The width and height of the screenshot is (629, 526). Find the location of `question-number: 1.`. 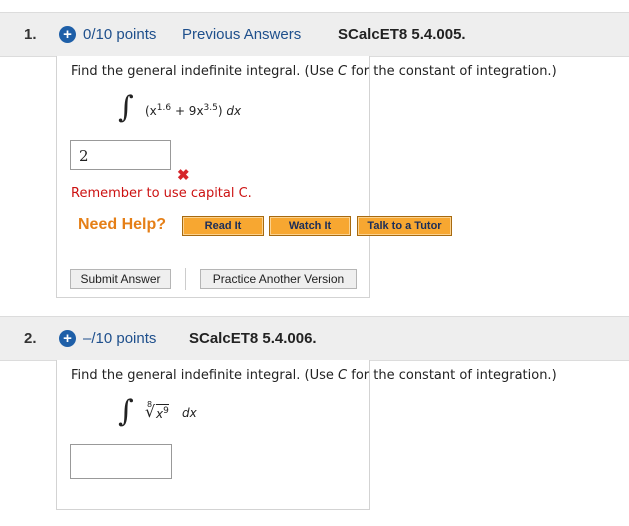

question-number: 1. is located at coordinates (30, 34).